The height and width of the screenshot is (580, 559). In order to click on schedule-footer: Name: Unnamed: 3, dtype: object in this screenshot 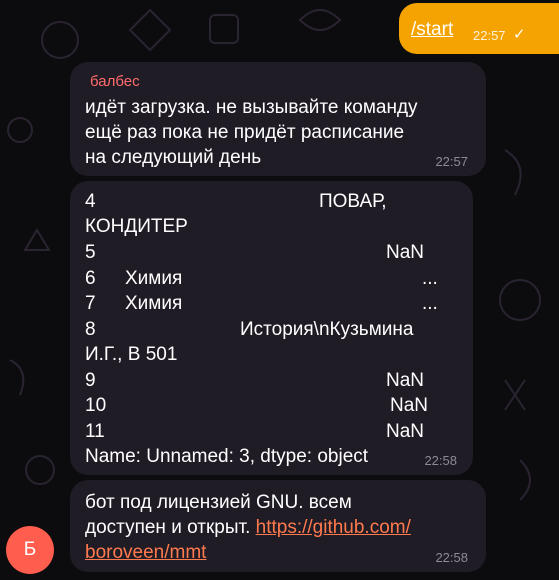, I will do `click(227, 456)`.